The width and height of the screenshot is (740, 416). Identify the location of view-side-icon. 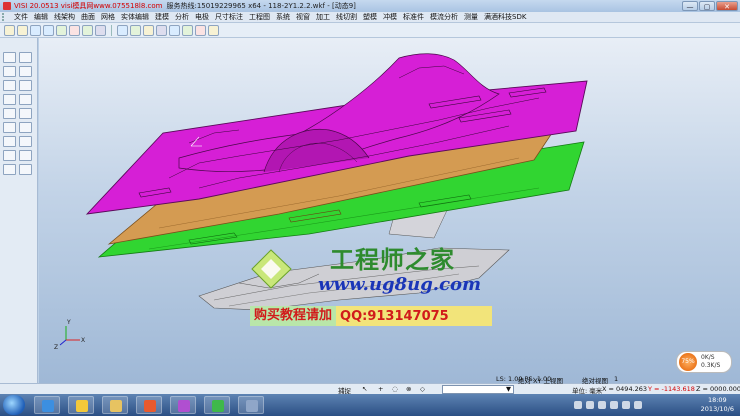
(9, 99).